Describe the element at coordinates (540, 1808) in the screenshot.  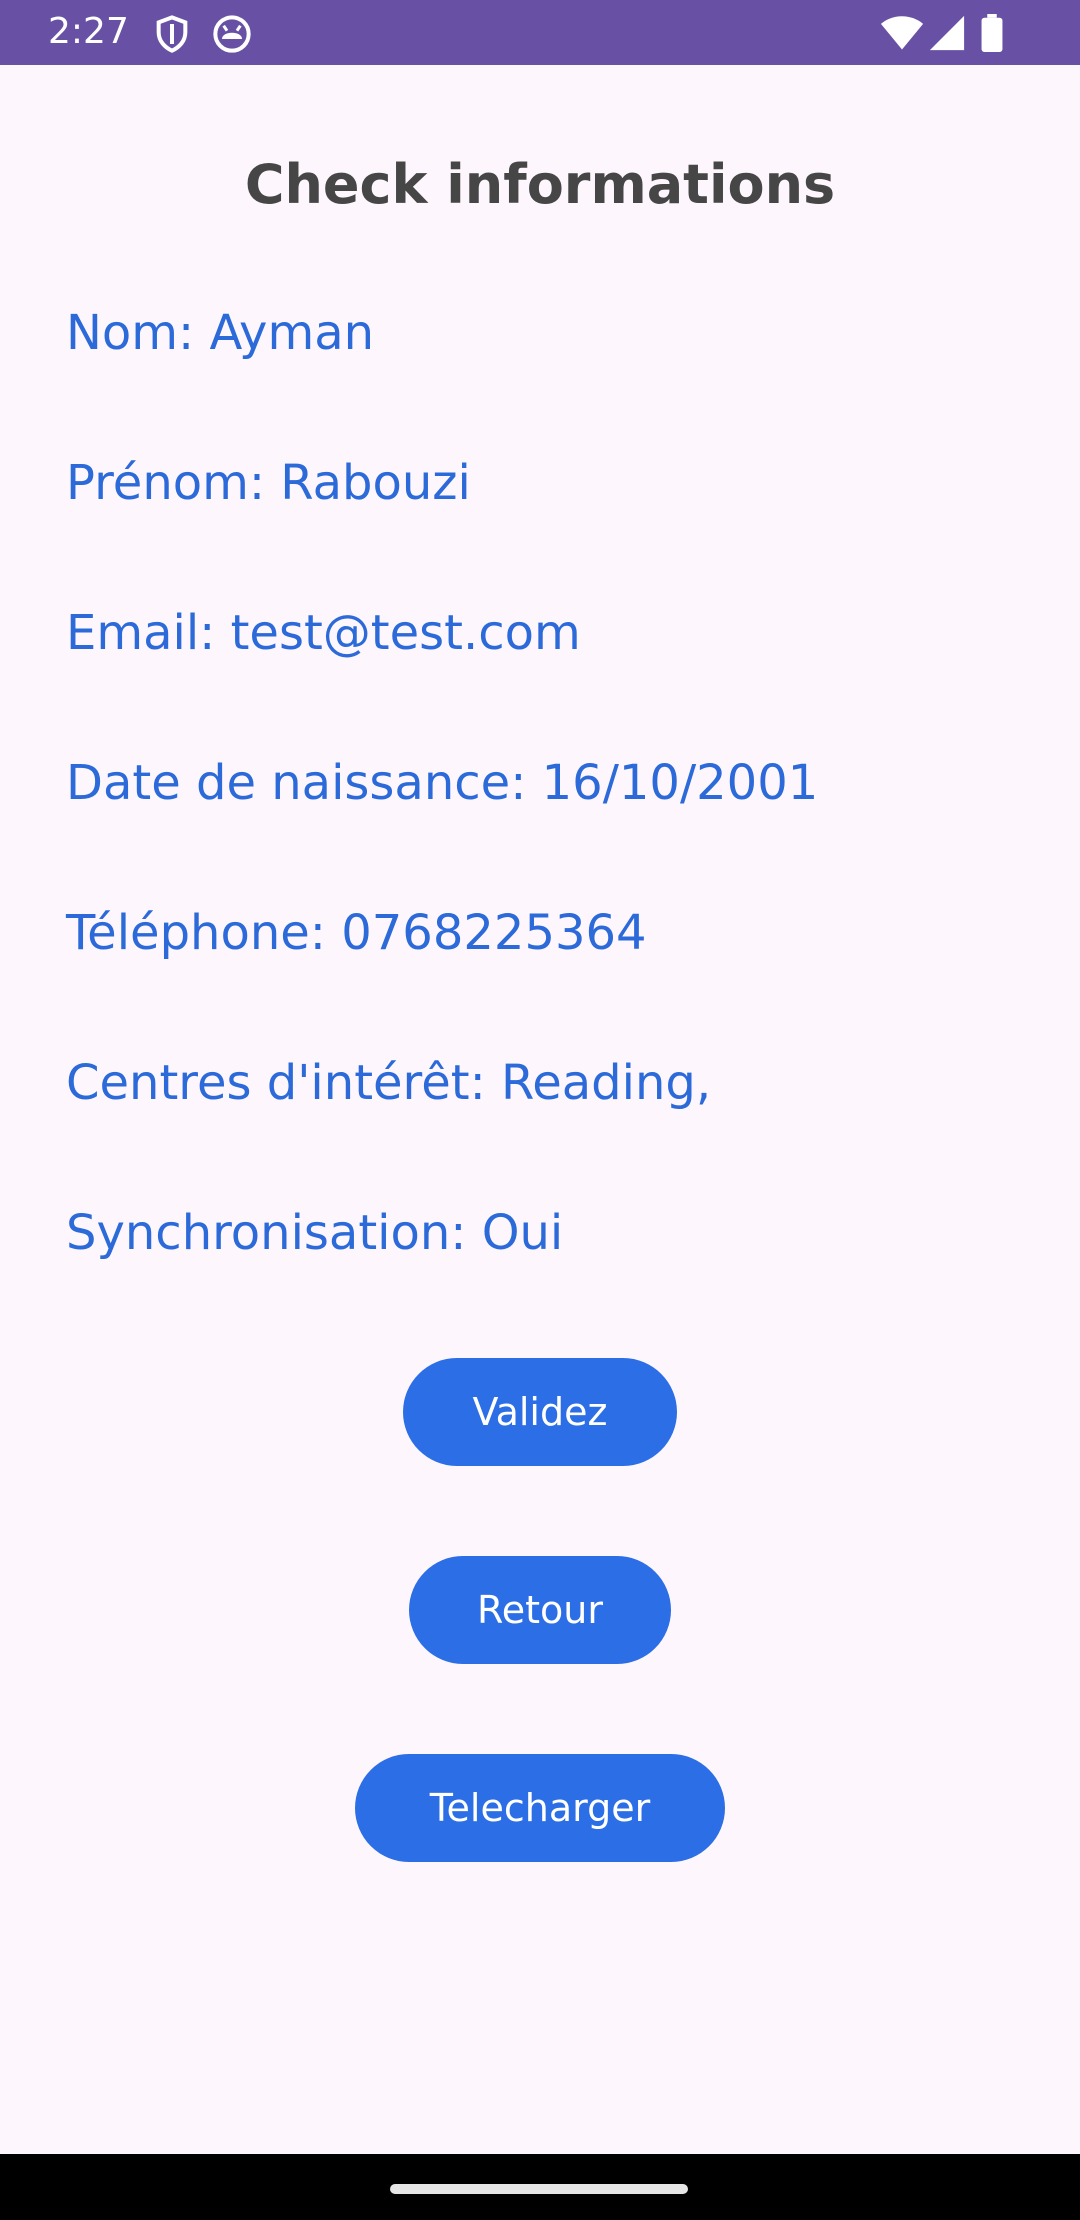
I see `download-button: Telecharger` at that location.